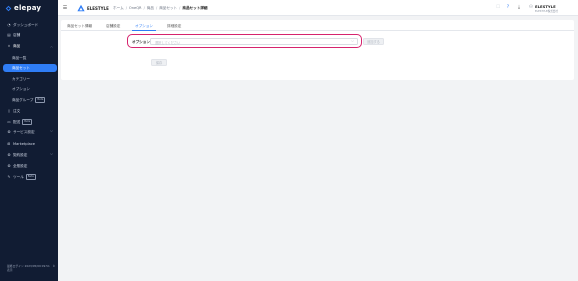 The width and height of the screenshot is (578, 281). I want to click on sidebar-item-delivery: ▭ 配送 Beta, so click(30, 122).